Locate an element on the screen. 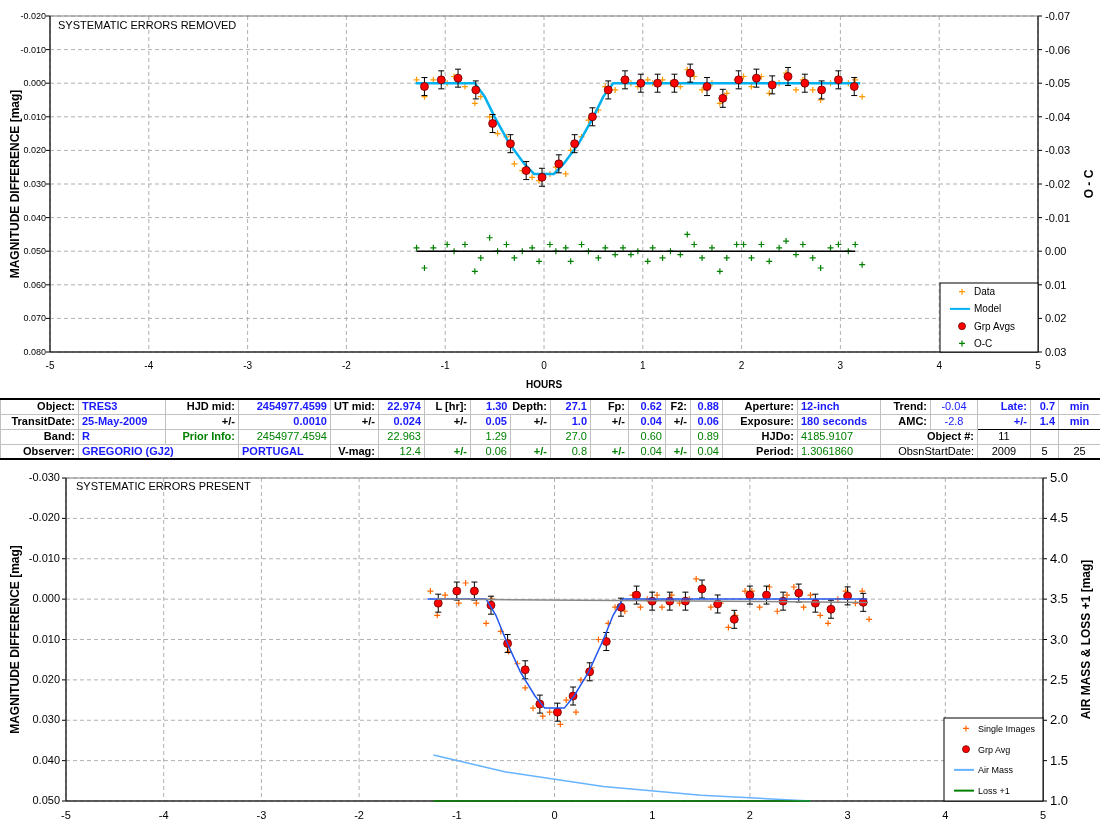 The width and height of the screenshot is (1100, 832). axis-tick-label: 0.080 is located at coordinates (34, 352).